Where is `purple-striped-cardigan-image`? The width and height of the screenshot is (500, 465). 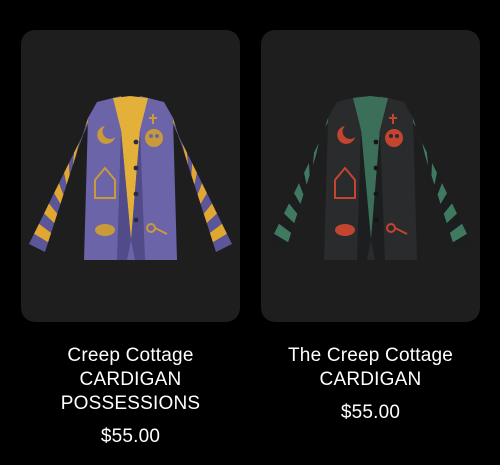 purple-striped-cardigan-image is located at coordinates (130, 178).